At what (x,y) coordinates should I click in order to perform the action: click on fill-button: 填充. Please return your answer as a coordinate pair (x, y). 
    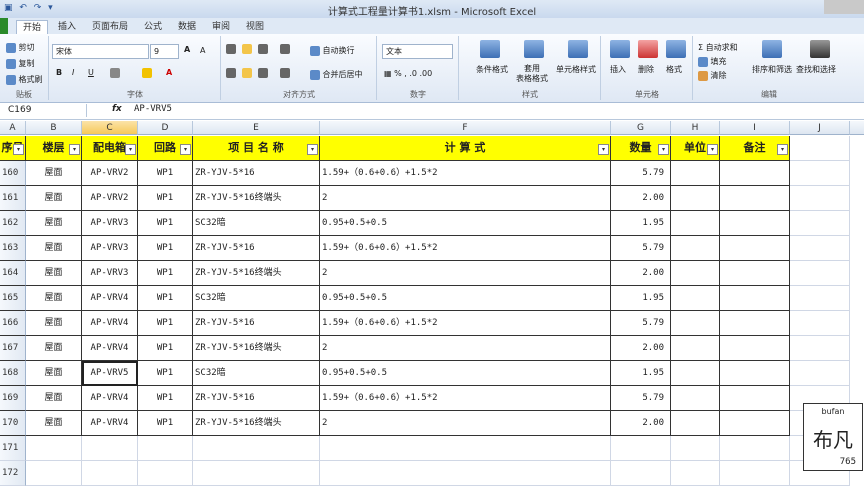
    Looking at the image, I should click on (712, 61).